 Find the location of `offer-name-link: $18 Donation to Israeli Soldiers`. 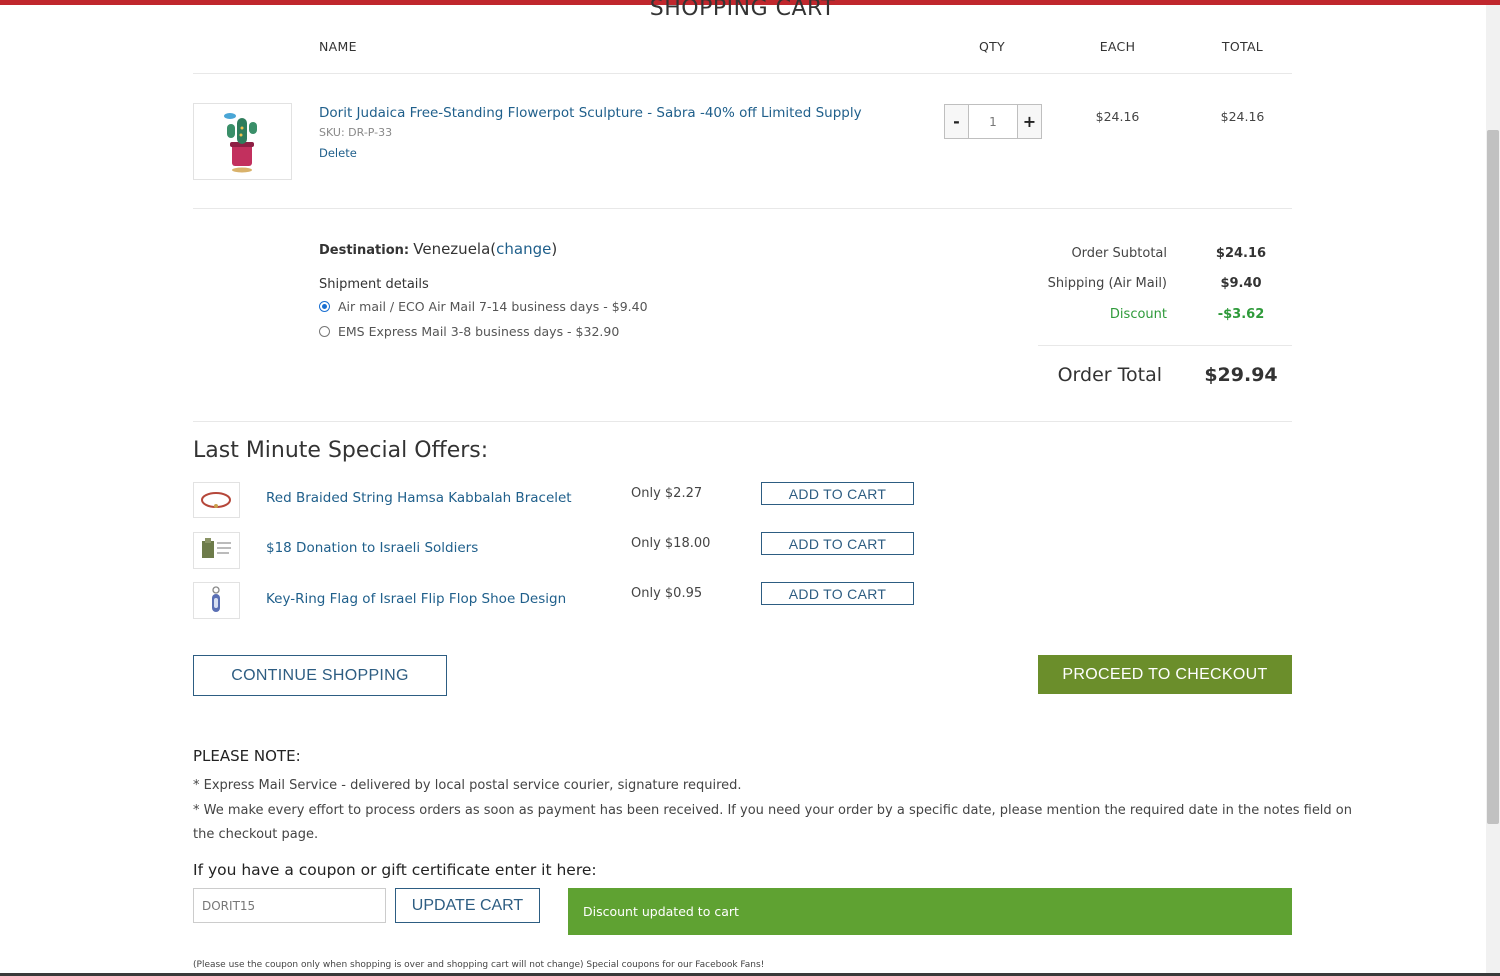

offer-name-link: $18 Donation to Israeli Soldiers is located at coordinates (372, 548).